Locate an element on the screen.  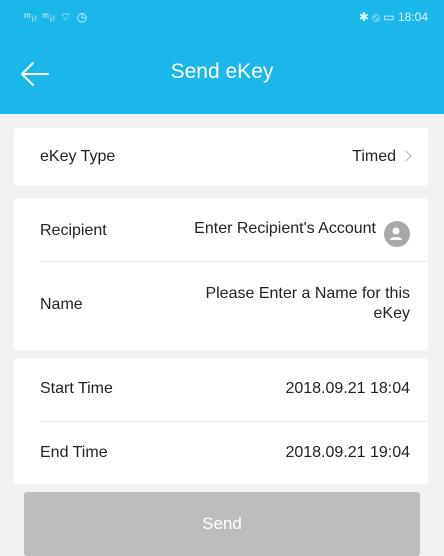
end-time-value: 2018.09.21 19:04 is located at coordinates (347, 452).